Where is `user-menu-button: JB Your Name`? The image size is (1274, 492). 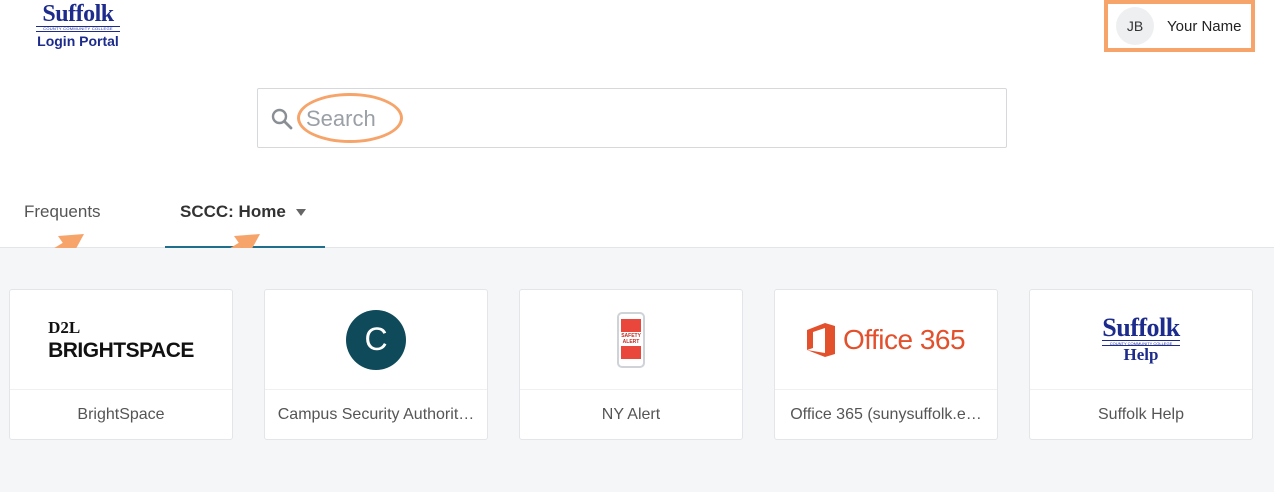 user-menu-button: JB Your Name is located at coordinates (1179, 26).